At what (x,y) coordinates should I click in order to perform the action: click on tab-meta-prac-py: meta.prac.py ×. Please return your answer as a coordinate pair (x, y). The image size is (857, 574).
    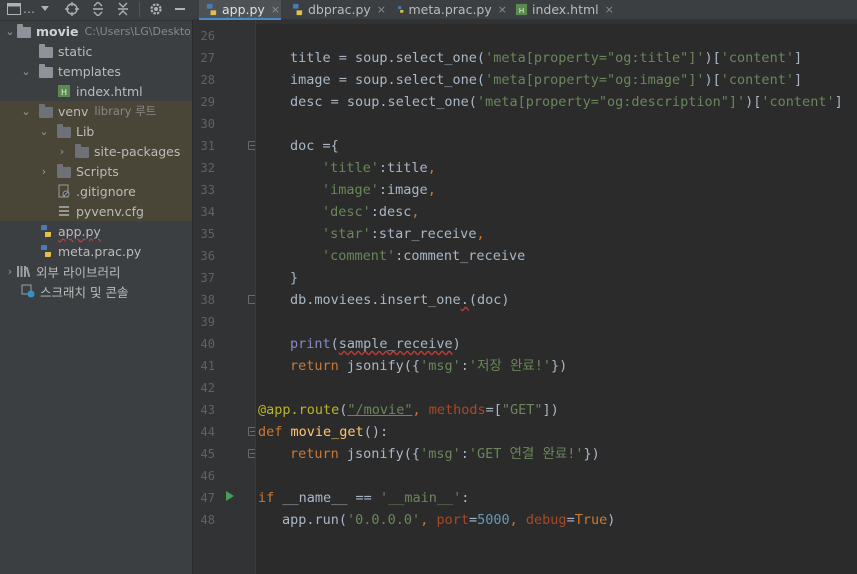
    Looking at the image, I should click on (449, 9).